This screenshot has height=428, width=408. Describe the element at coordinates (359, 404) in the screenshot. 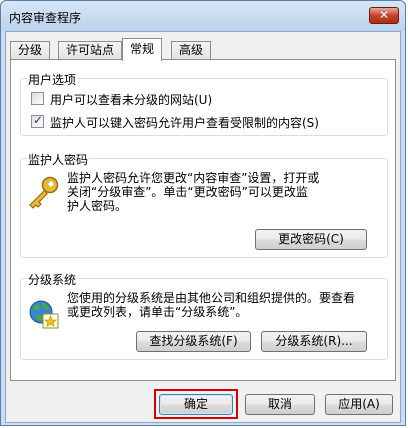

I see `apply-button: 应用(A)` at that location.